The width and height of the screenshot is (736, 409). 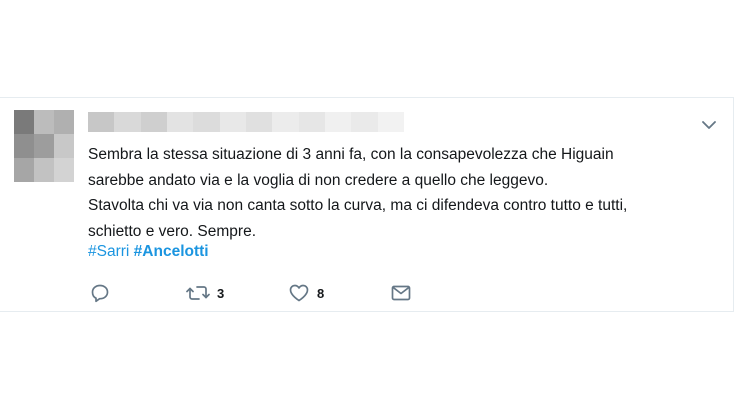 What do you see at coordinates (108, 251) in the screenshot?
I see `hashtag-sarri: #Sarri` at bounding box center [108, 251].